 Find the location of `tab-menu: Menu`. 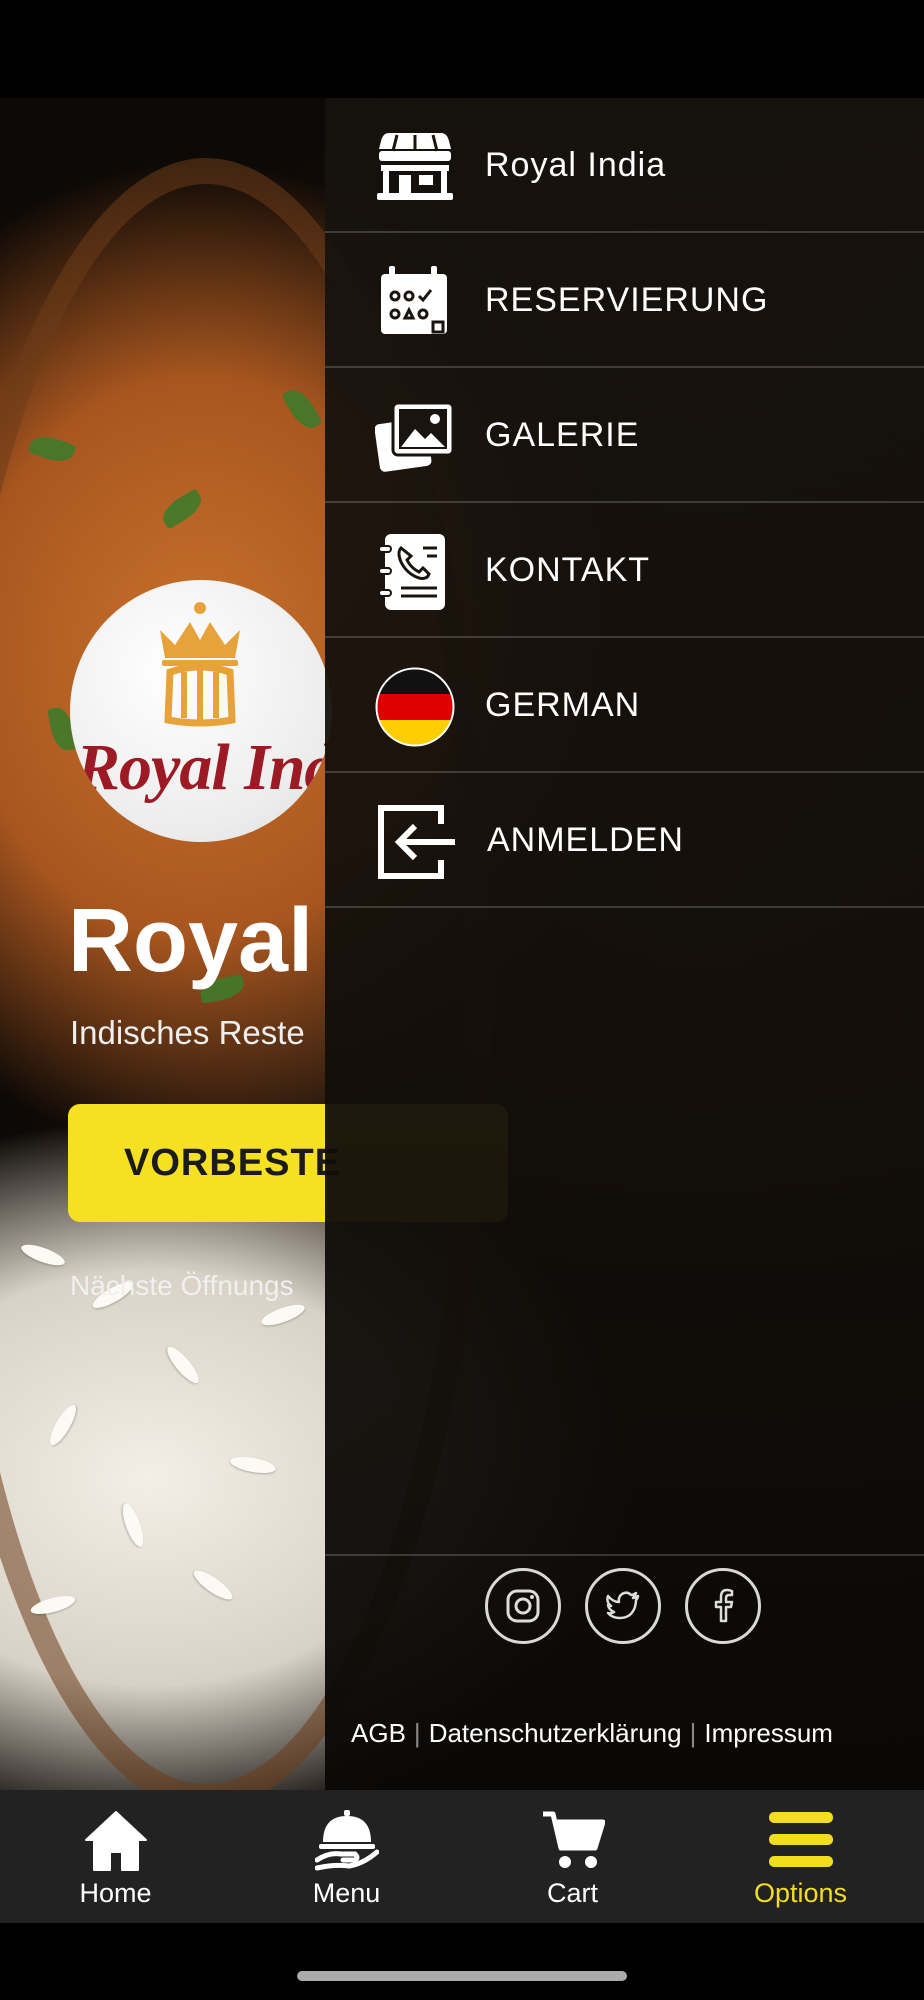

tab-menu: Menu is located at coordinates (346, 1856).